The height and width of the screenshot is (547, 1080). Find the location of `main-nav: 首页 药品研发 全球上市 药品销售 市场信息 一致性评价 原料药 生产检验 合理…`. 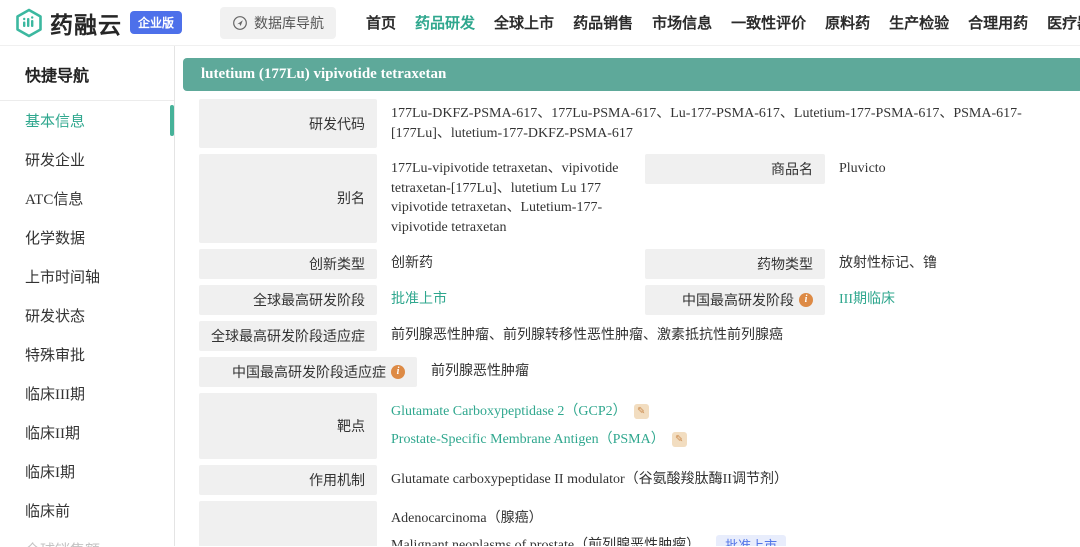

main-nav: 首页 药品研发 全球上市 药品销售 市场信息 一致性评价 原料药 生产检验 合理… is located at coordinates (723, 22).